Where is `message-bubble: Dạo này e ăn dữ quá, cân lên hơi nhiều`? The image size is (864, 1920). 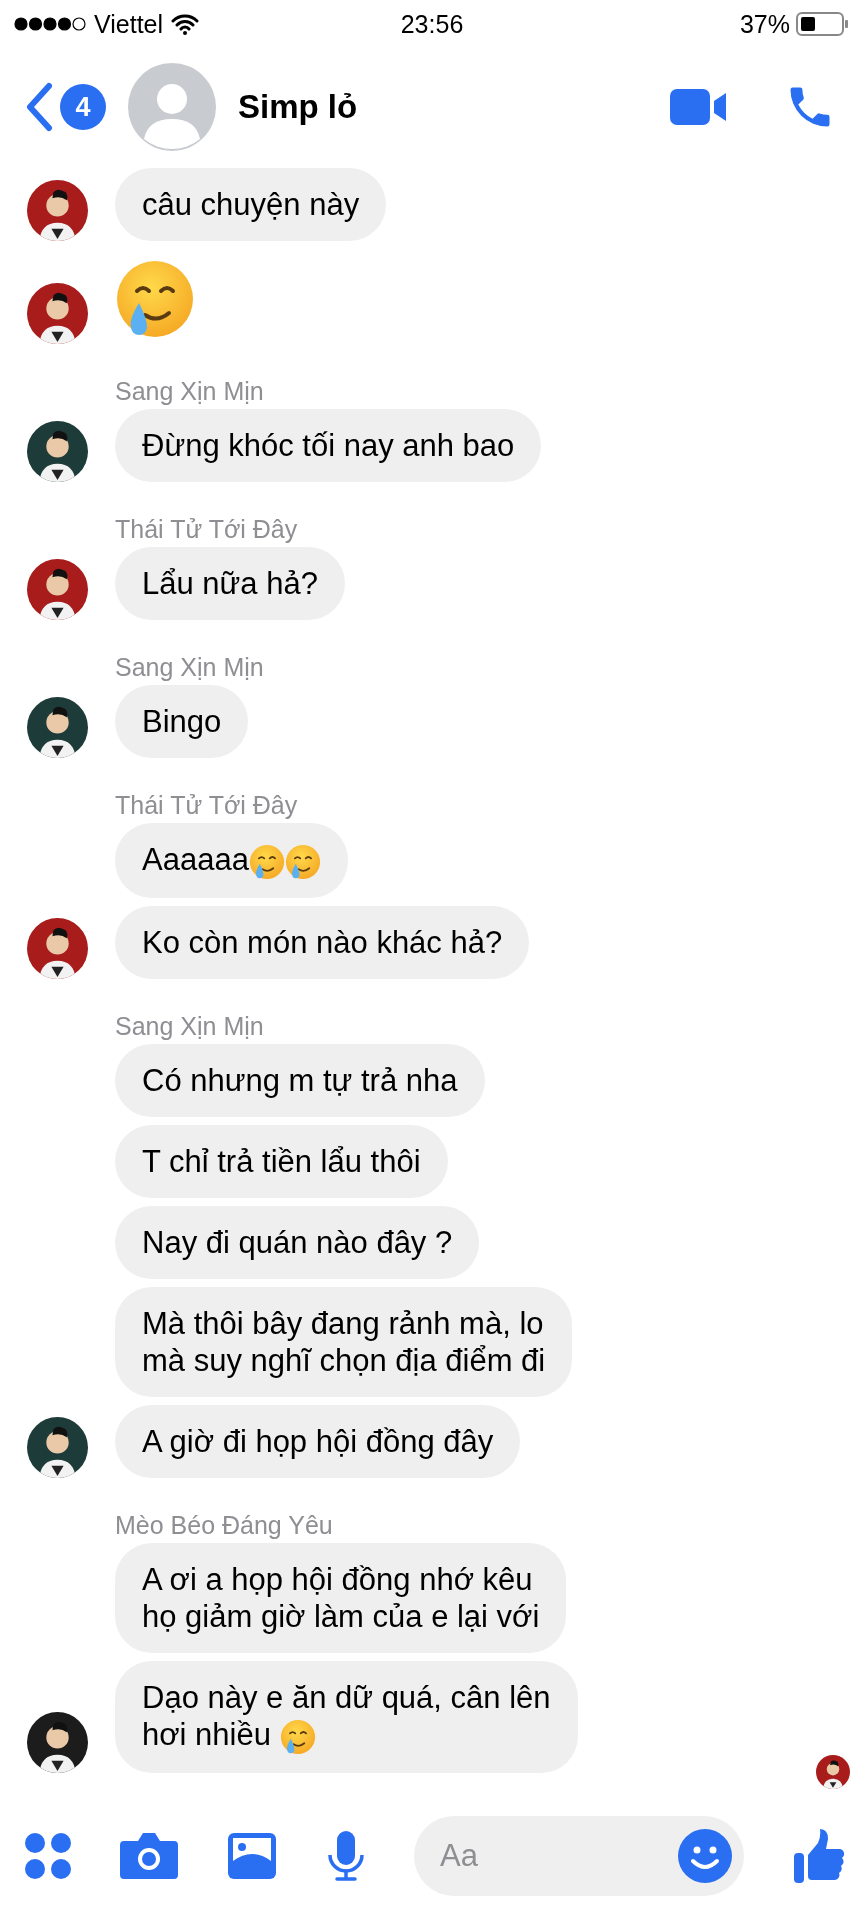
message-bubble: Dạo này e ăn dữ quá, cân lên hơi nhiều is located at coordinates (346, 1716).